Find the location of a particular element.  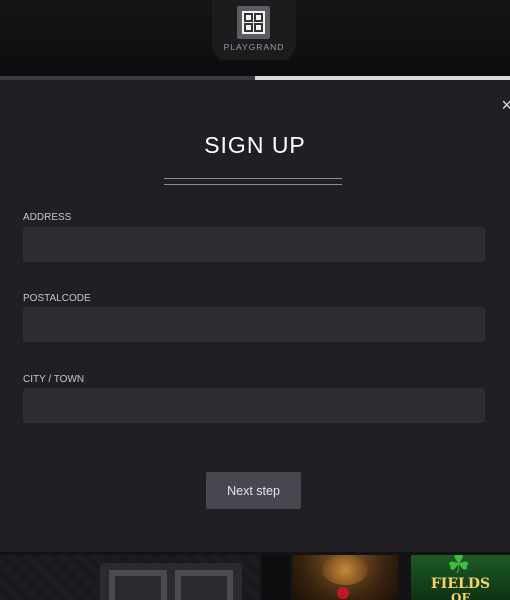

clover-icon: ☘ is located at coordinates (459, 567).